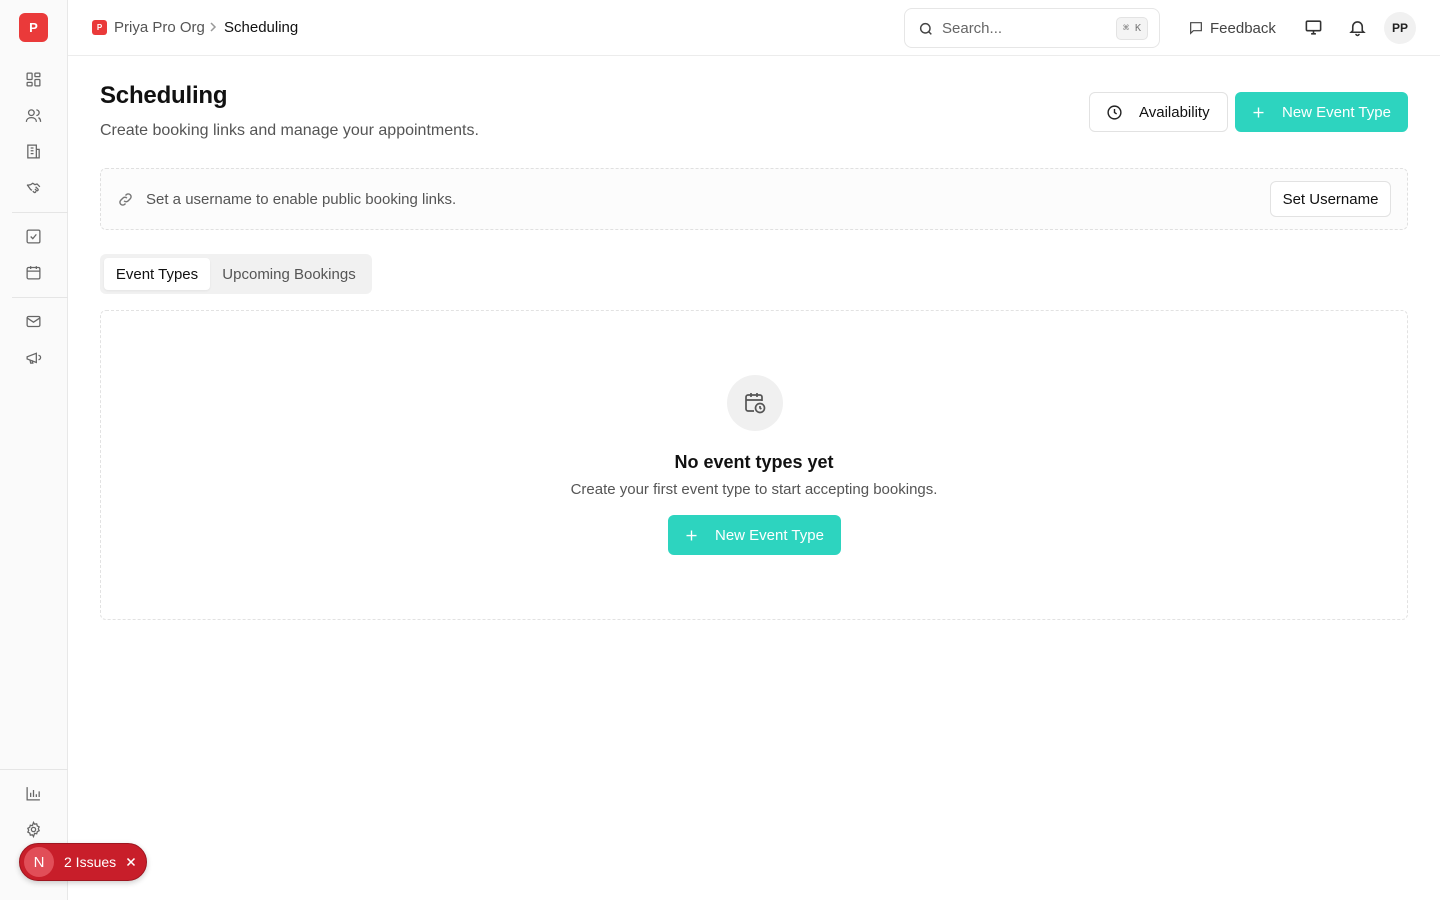 Image resolution: width=1440 pixels, height=900 pixels. I want to click on chevron-right-icon, so click(213, 27).